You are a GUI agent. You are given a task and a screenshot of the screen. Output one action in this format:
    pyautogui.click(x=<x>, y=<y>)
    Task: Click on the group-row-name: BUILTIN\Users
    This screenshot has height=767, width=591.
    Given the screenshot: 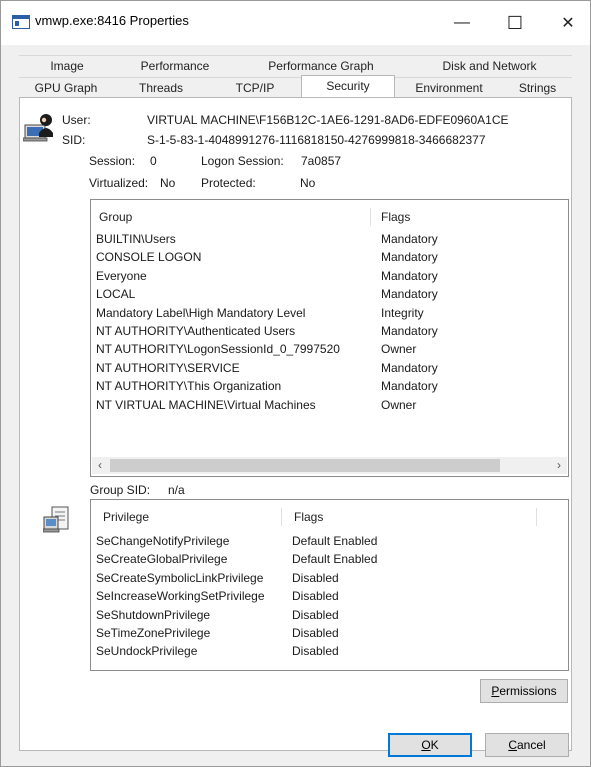 What is the action you would take?
    pyautogui.click(x=136, y=239)
    